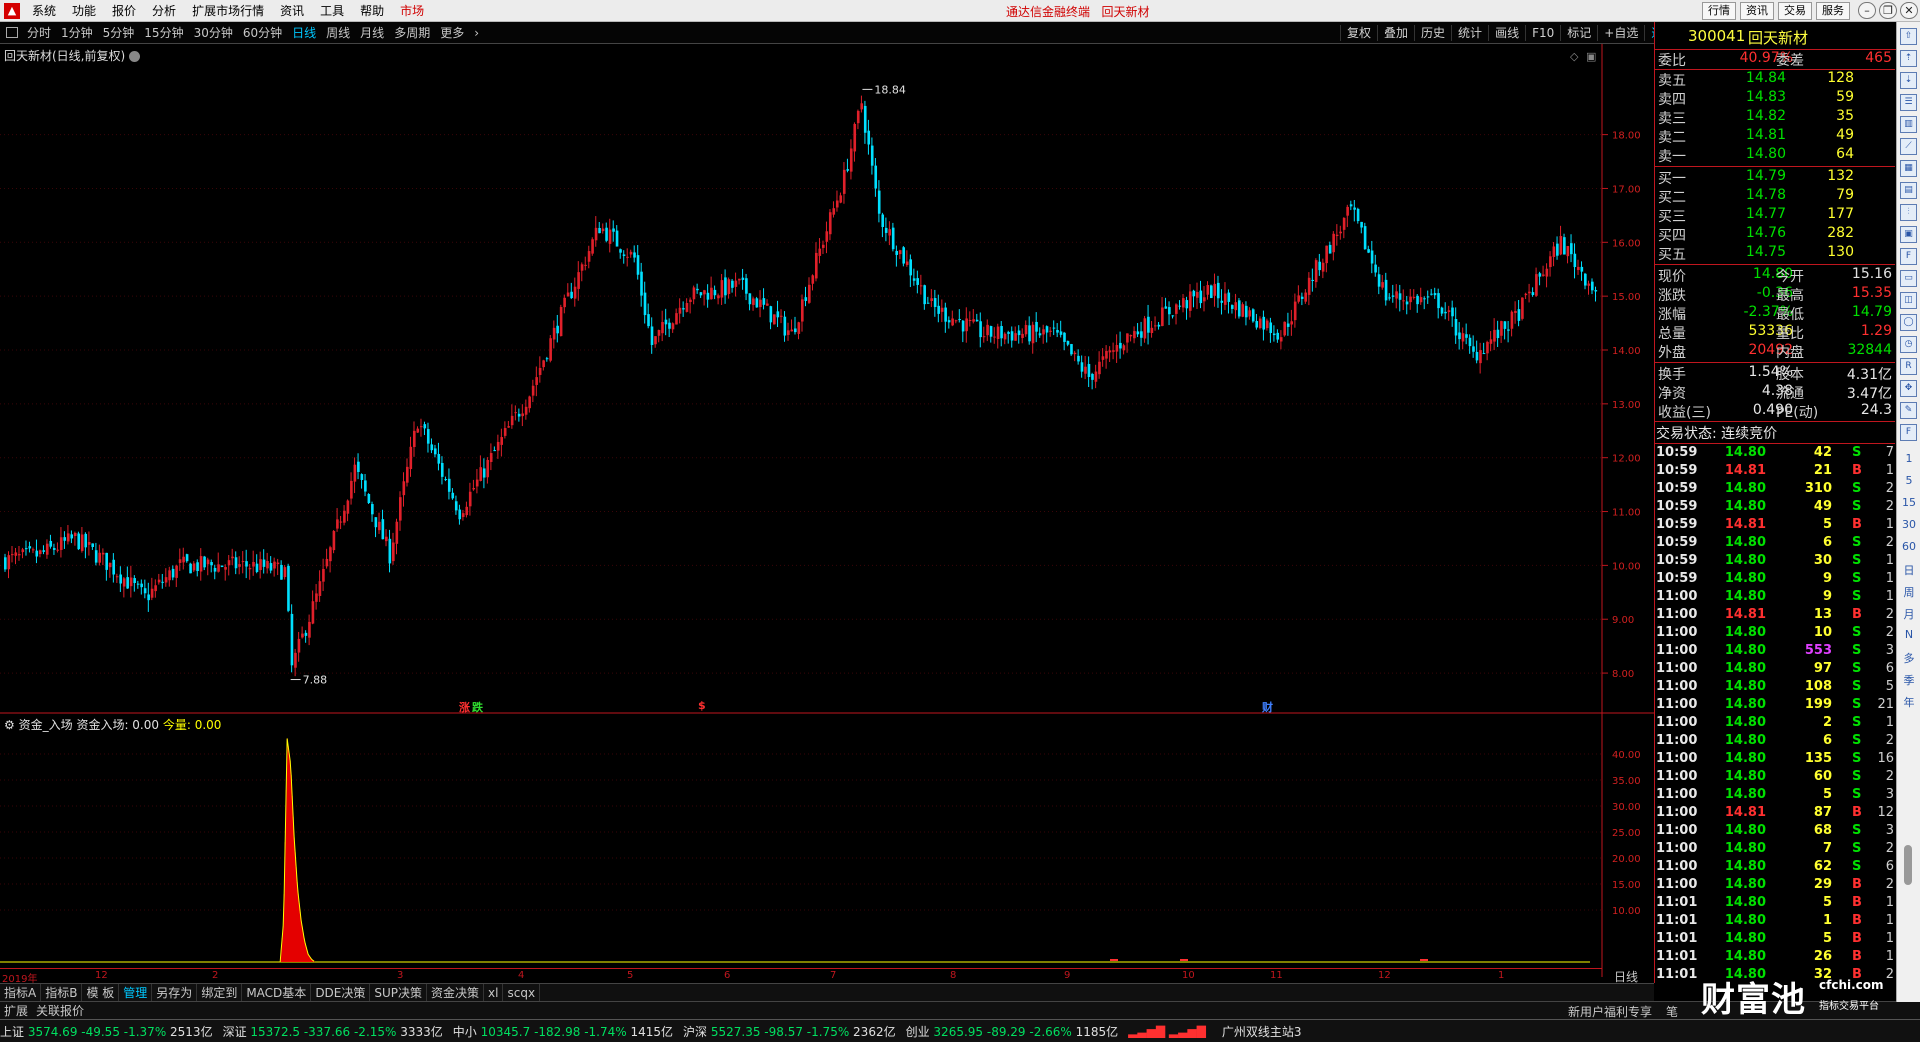  Describe the element at coordinates (106, 1031) in the screenshot. I see `index-0: 上证 3574.69 -49.55 -1.37% 2513亿` at that location.